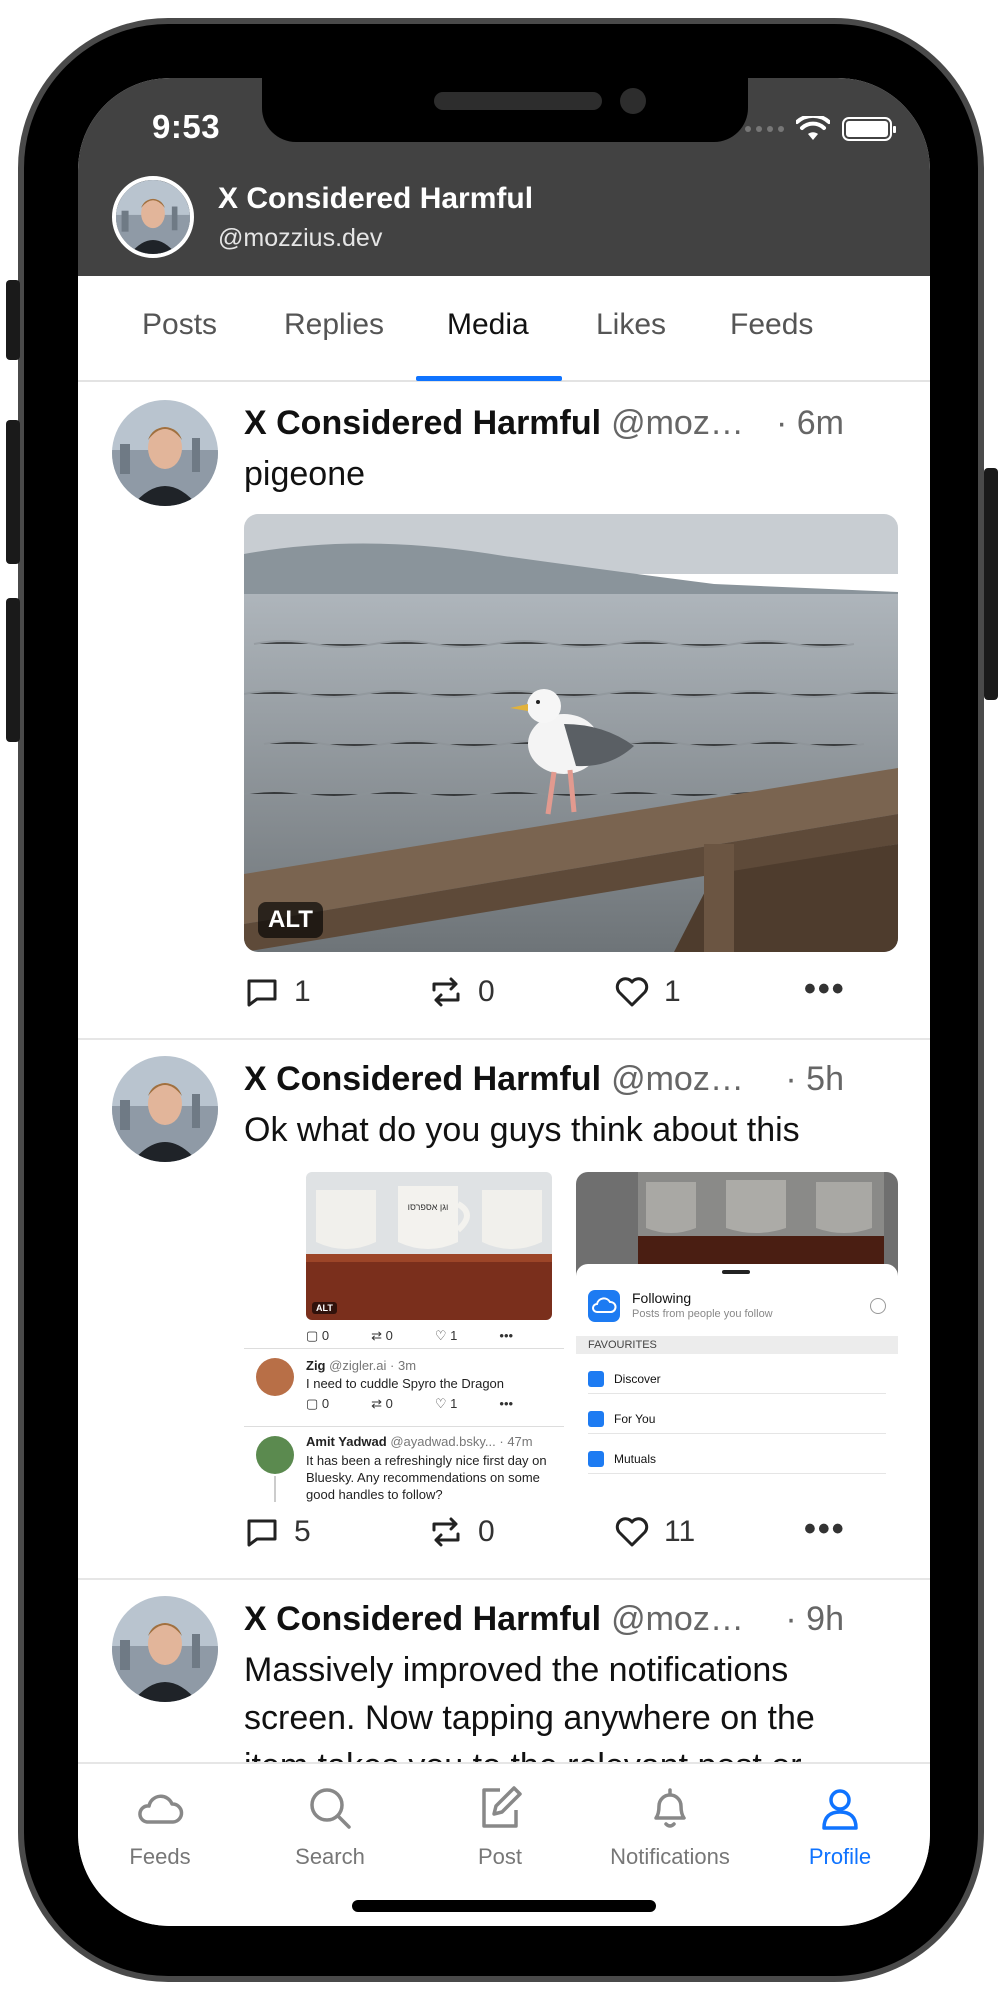 This screenshot has height=2000, width=1000. Describe the element at coordinates (376, 198) in the screenshot. I see `header-name: X Considered Harmful` at that location.